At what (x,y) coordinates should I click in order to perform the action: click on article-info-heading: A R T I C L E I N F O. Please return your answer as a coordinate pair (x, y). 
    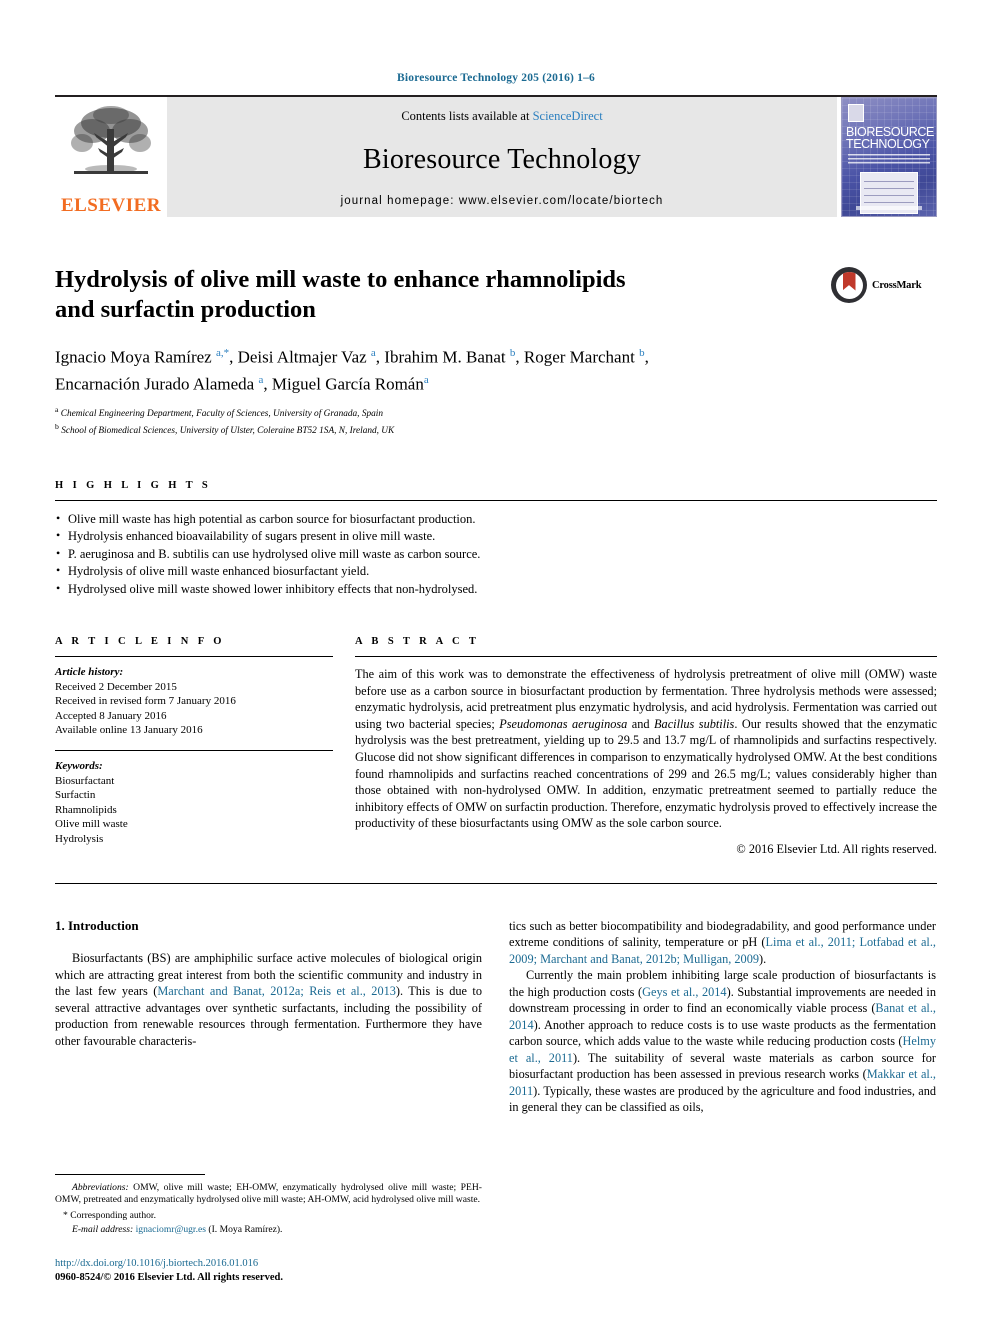
    Looking at the image, I should click on (140, 641).